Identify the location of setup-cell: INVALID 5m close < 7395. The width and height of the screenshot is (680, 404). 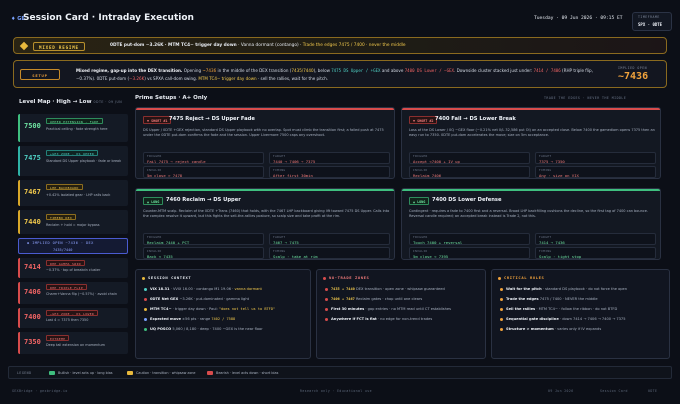
(469, 253).